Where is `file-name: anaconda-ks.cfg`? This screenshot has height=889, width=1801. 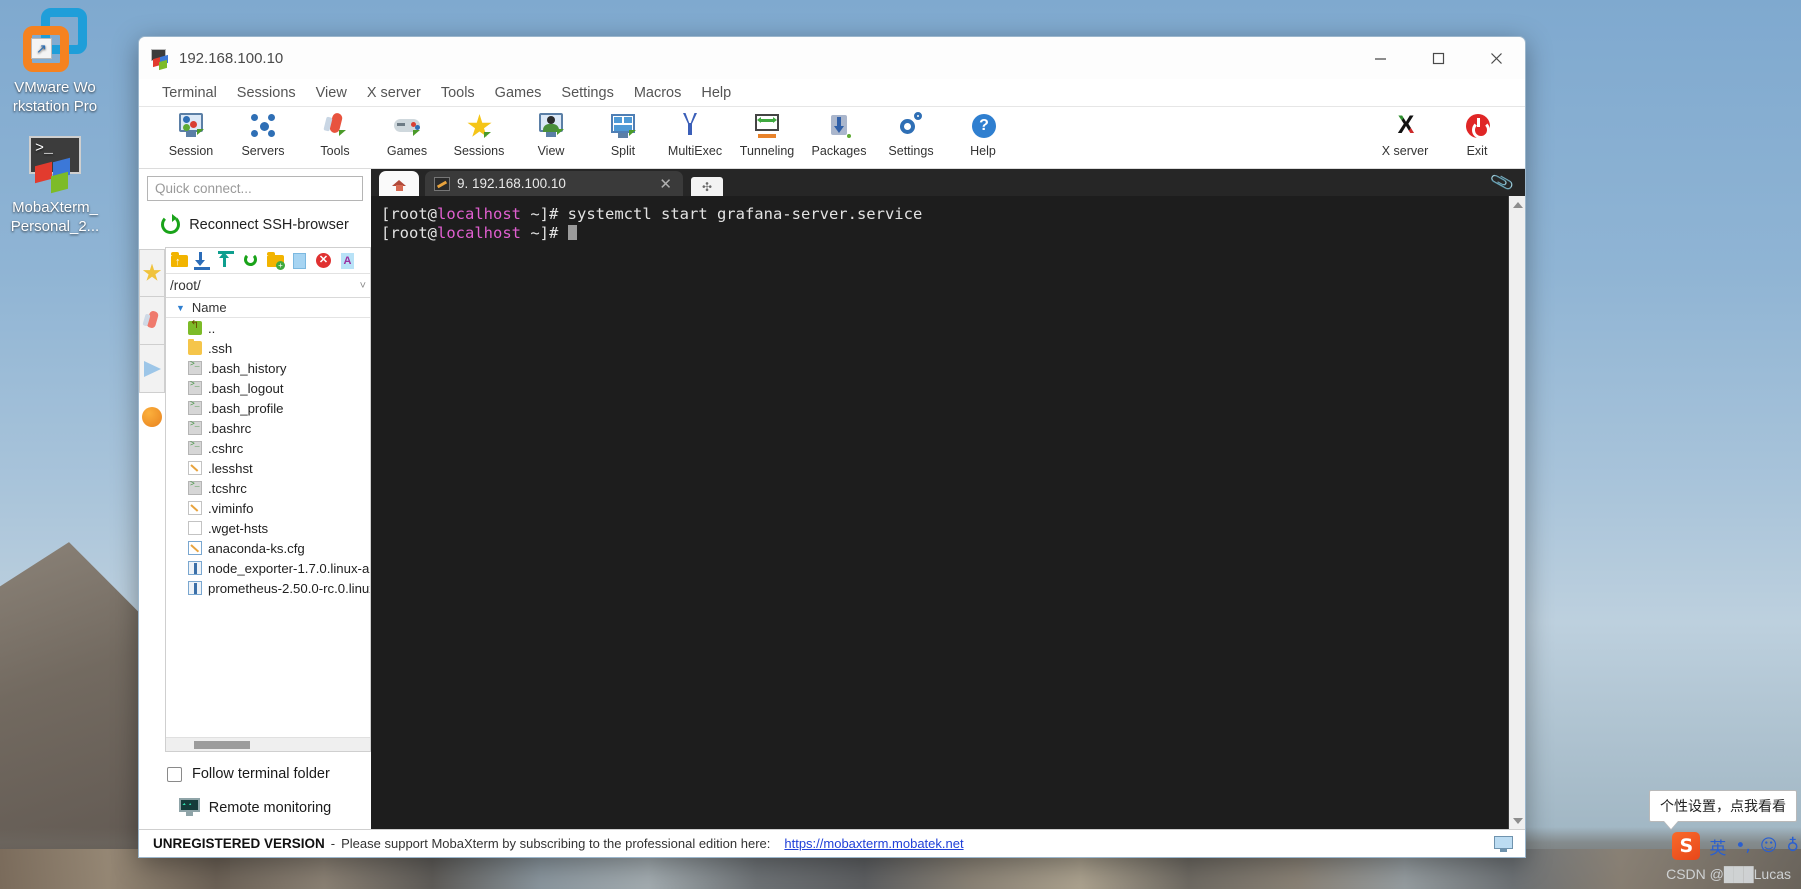 file-name: anaconda-ks.cfg is located at coordinates (256, 548).